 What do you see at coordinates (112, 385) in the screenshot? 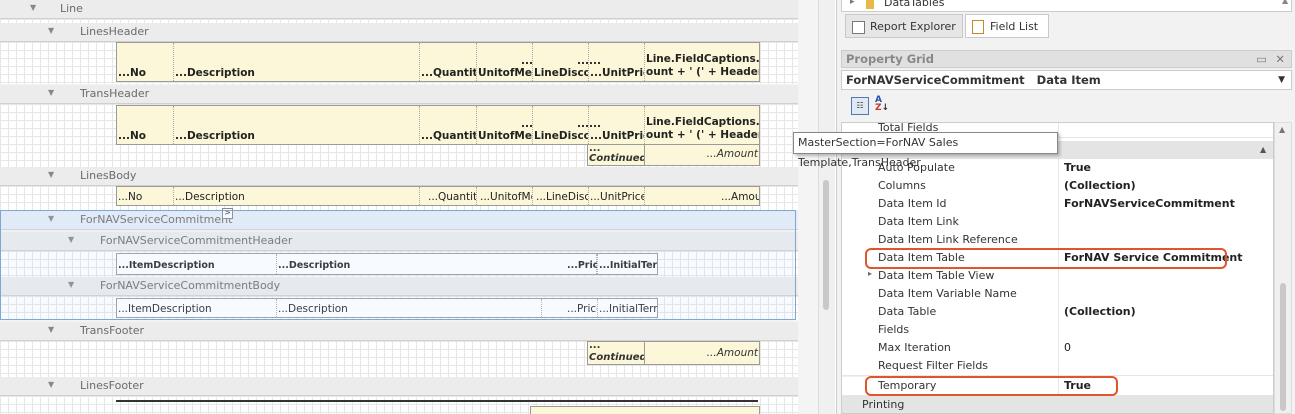
I see `band-label: LinesFooter` at bounding box center [112, 385].